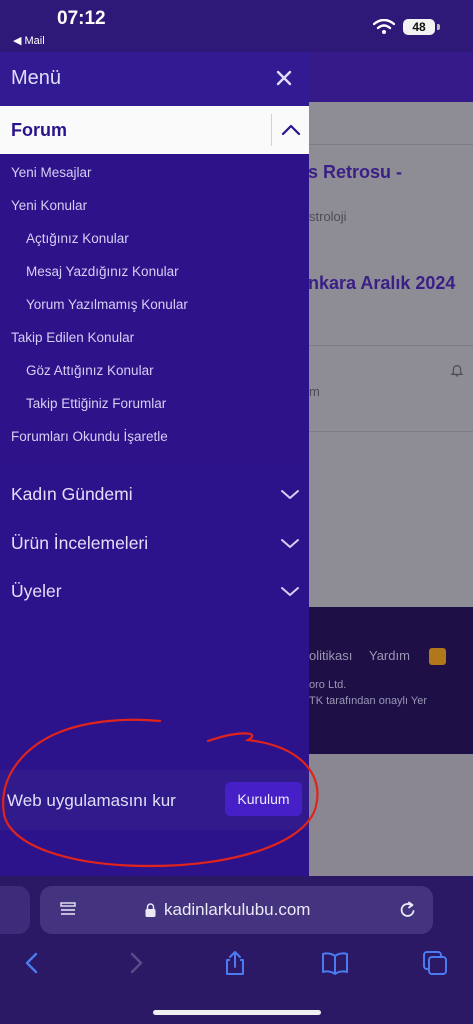  What do you see at coordinates (77, 238) in the screenshot?
I see `menu-item-your-threads: Açtığınız Konular` at bounding box center [77, 238].